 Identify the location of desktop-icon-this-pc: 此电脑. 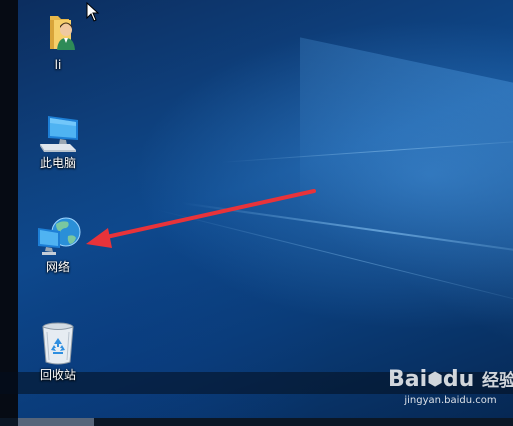
(58, 141).